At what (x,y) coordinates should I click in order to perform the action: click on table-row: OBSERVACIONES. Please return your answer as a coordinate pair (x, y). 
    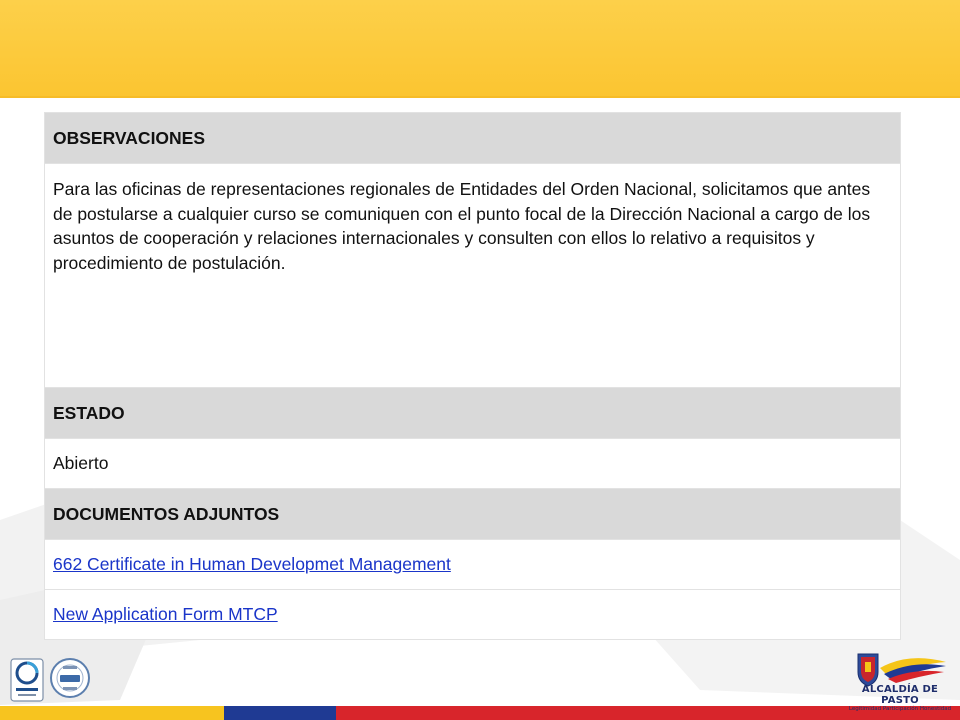
    Looking at the image, I should click on (472, 138).